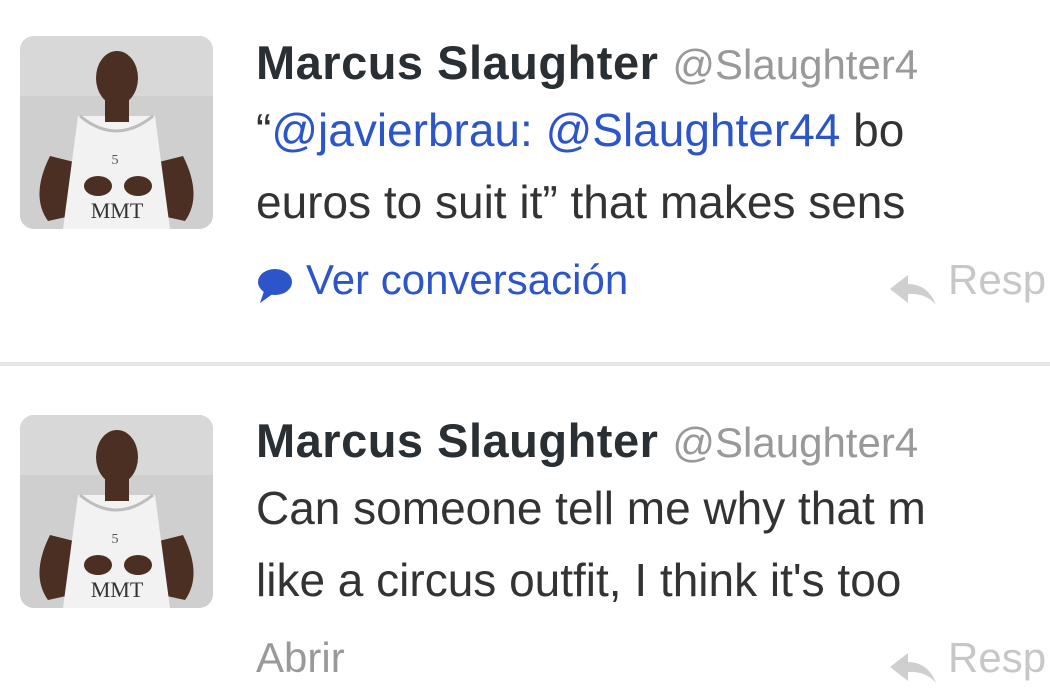  Describe the element at coordinates (653, 658) in the screenshot. I see `tweet-actions: Abrir Resp` at that location.